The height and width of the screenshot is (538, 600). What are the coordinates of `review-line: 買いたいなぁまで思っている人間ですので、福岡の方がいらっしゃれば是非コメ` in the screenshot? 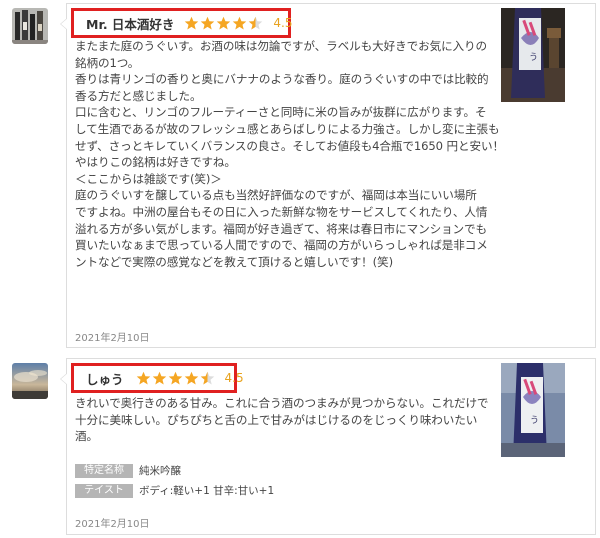 It's located at (281, 245).